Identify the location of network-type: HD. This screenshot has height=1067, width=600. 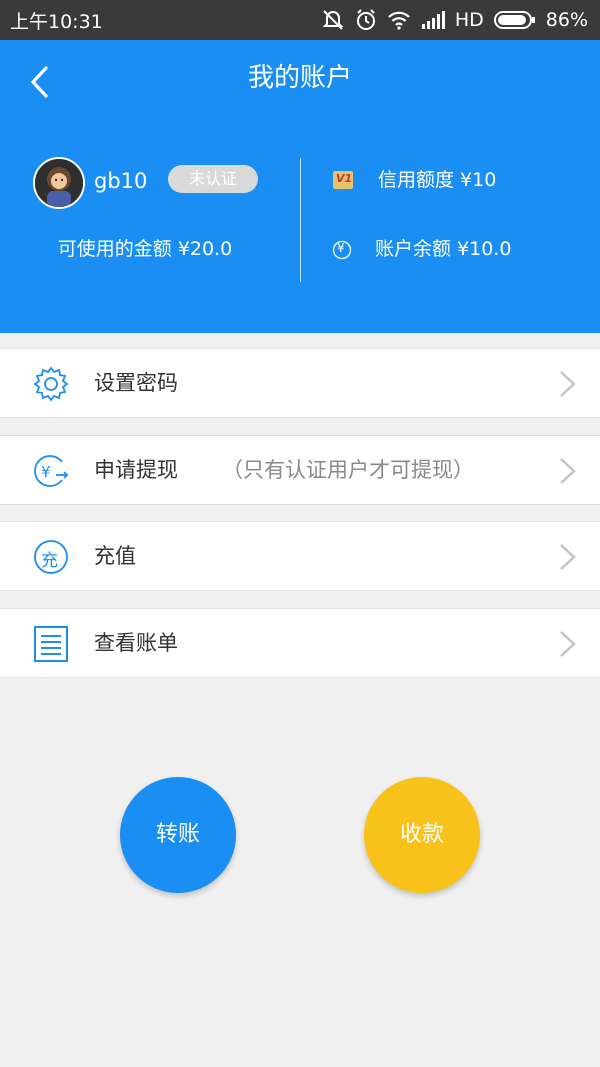
(469, 20).